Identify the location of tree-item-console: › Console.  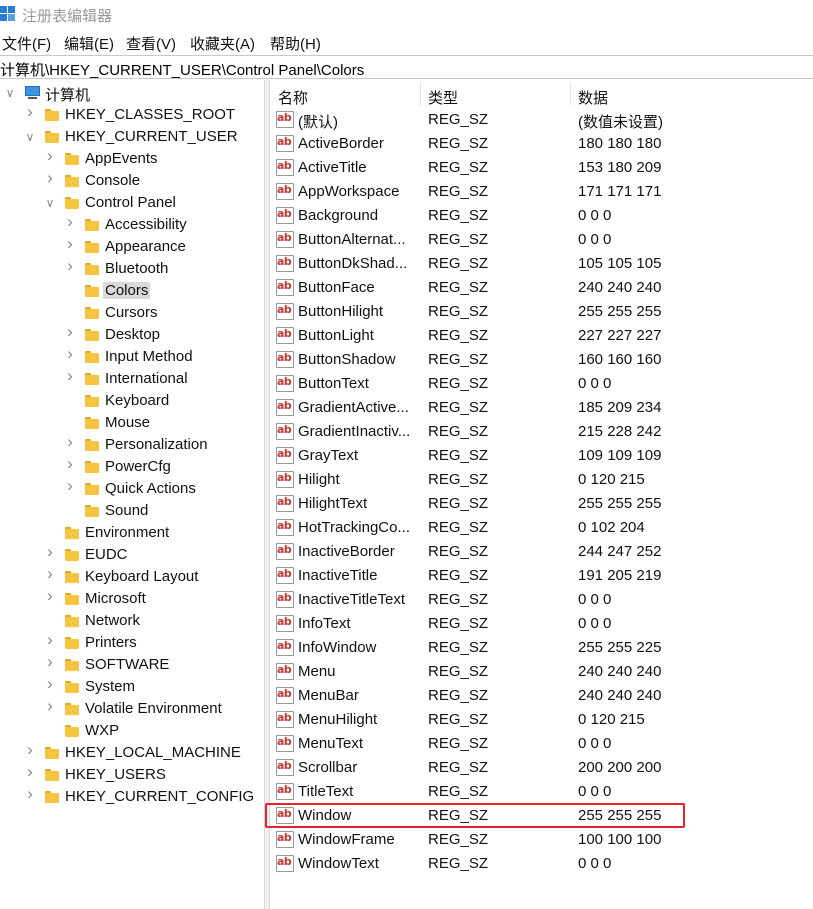
(132, 180).